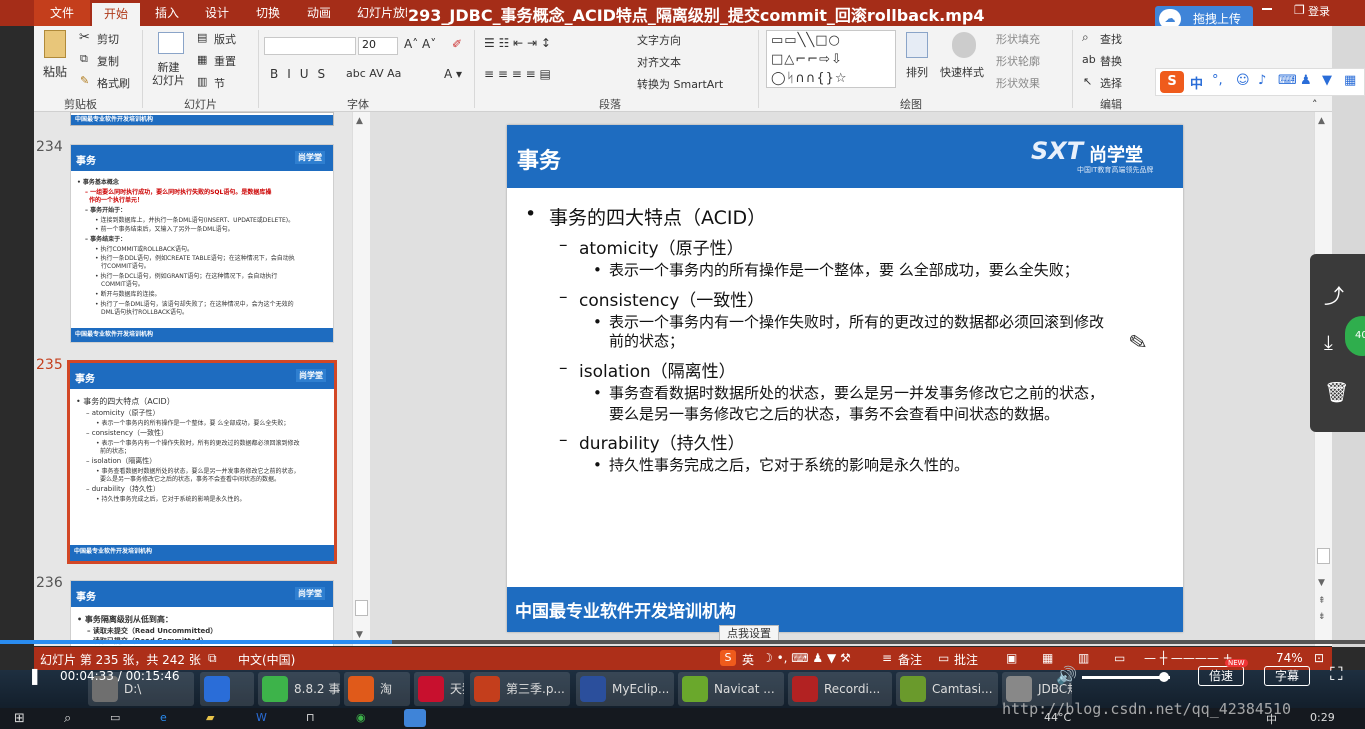 This screenshot has height=729, width=1365. I want to click on reset-button: 重置, so click(225, 61).